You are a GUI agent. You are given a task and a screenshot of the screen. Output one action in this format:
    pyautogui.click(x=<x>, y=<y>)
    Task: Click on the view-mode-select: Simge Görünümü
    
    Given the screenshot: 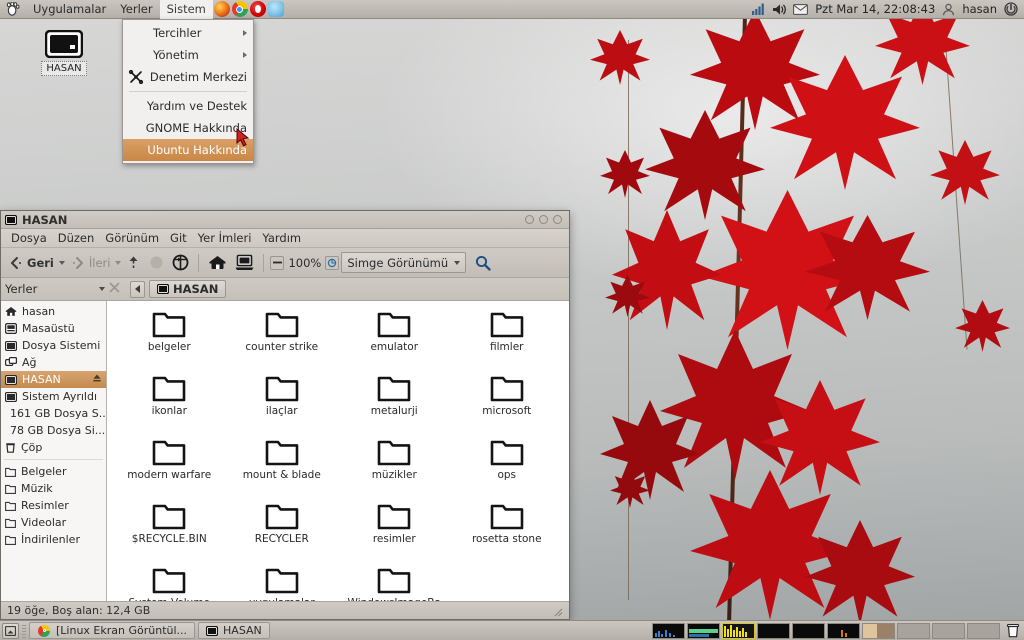 What is the action you would take?
    pyautogui.click(x=404, y=262)
    